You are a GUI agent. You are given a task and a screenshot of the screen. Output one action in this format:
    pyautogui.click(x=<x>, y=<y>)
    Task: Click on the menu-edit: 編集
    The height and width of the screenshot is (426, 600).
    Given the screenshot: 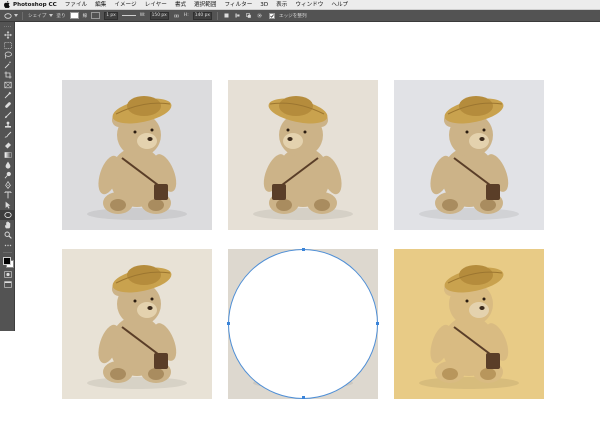 What is the action you would take?
    pyautogui.click(x=100, y=5)
    